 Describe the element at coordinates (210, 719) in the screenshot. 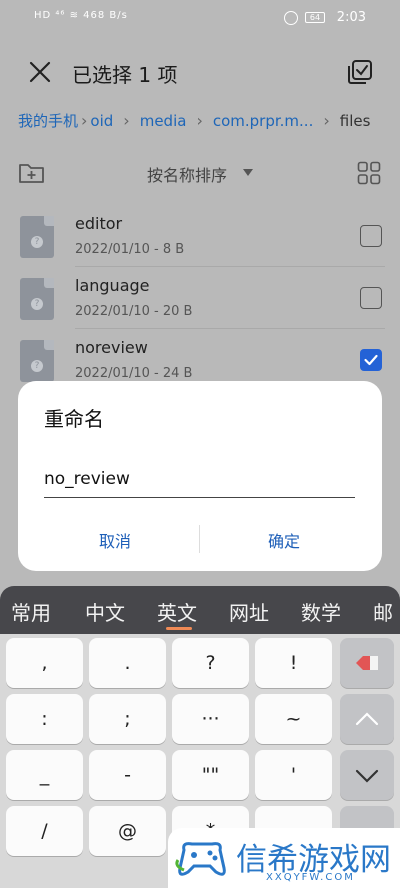

I see `key-ellipsis: ···` at that location.